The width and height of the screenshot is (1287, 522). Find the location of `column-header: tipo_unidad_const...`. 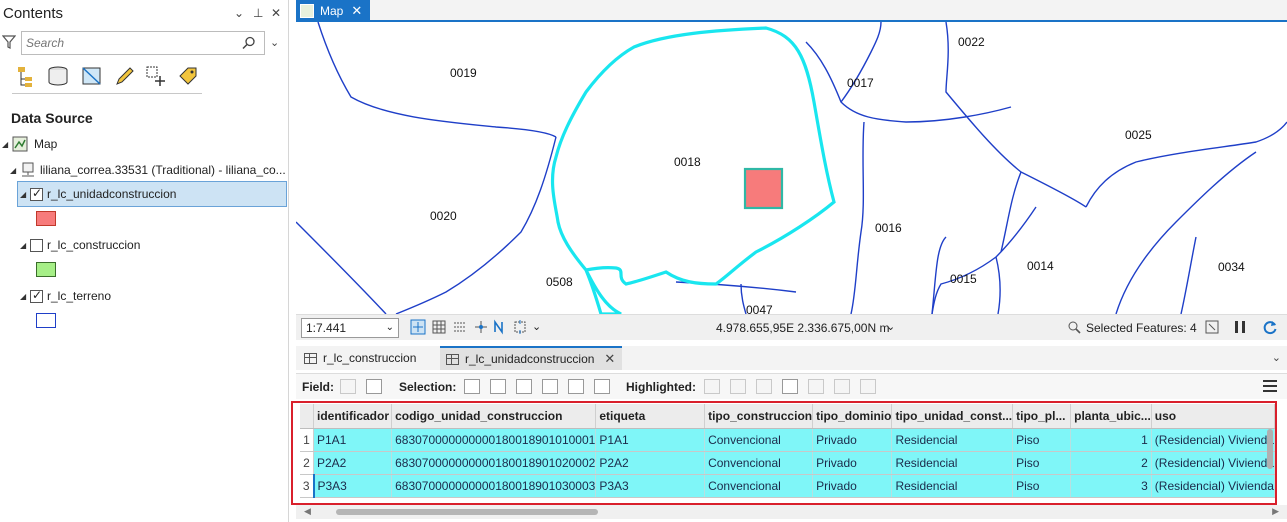

column-header: tipo_unidad_const... is located at coordinates (952, 416).